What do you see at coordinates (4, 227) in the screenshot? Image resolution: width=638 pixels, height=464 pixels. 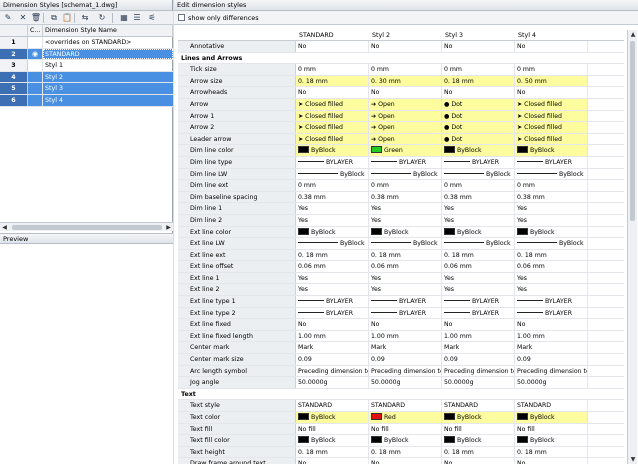 I see `scroll-left-icon: ◀` at bounding box center [4, 227].